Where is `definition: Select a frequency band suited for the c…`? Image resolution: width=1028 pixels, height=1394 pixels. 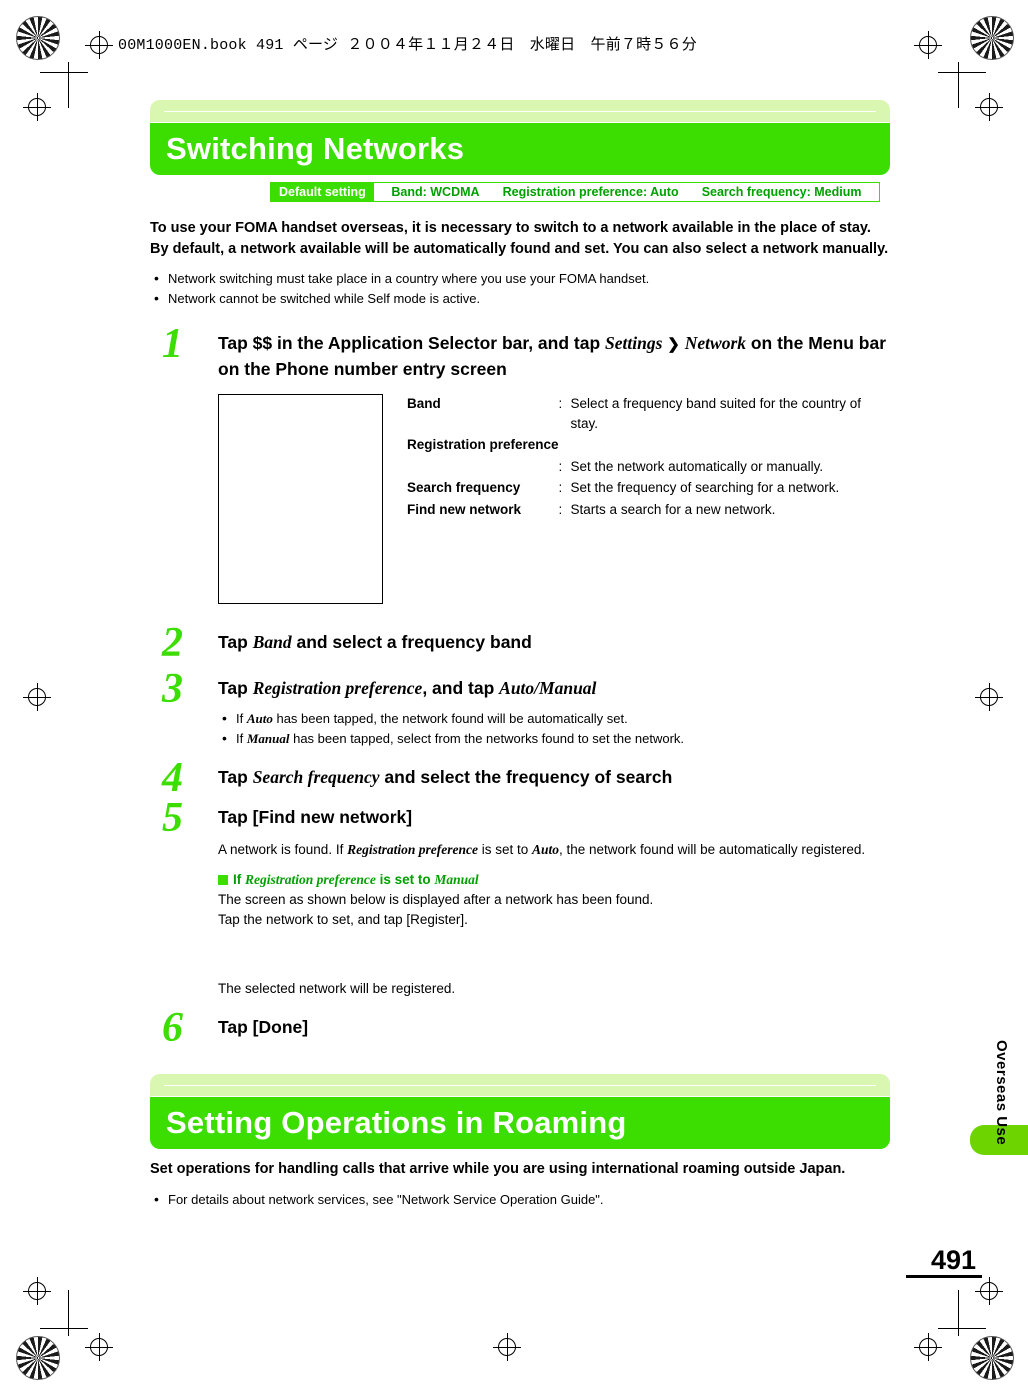 definition: Select a frequency band suited for the c… is located at coordinates (715, 413).